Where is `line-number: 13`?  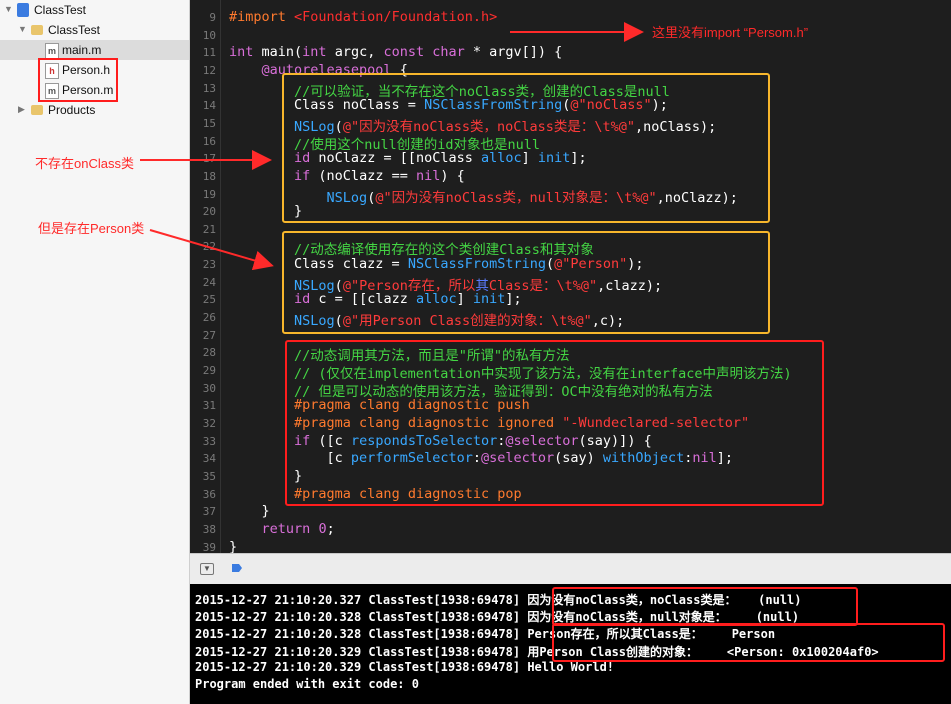
line-number: 13 is located at coordinates (209, 88).